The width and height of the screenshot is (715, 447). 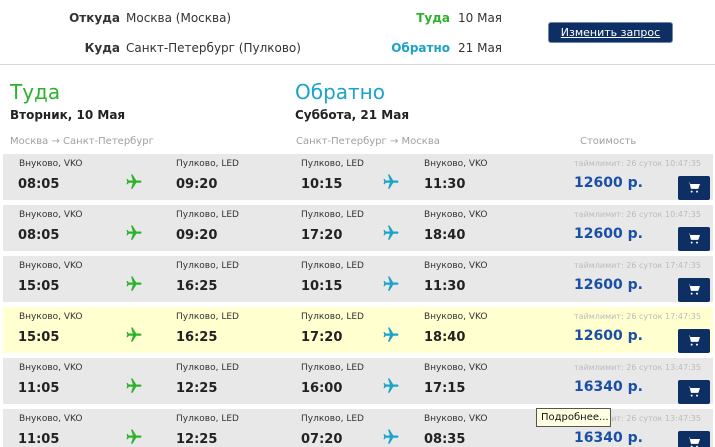 What do you see at coordinates (322, 388) in the screenshot?
I see `return-departure-time: 16:00` at bounding box center [322, 388].